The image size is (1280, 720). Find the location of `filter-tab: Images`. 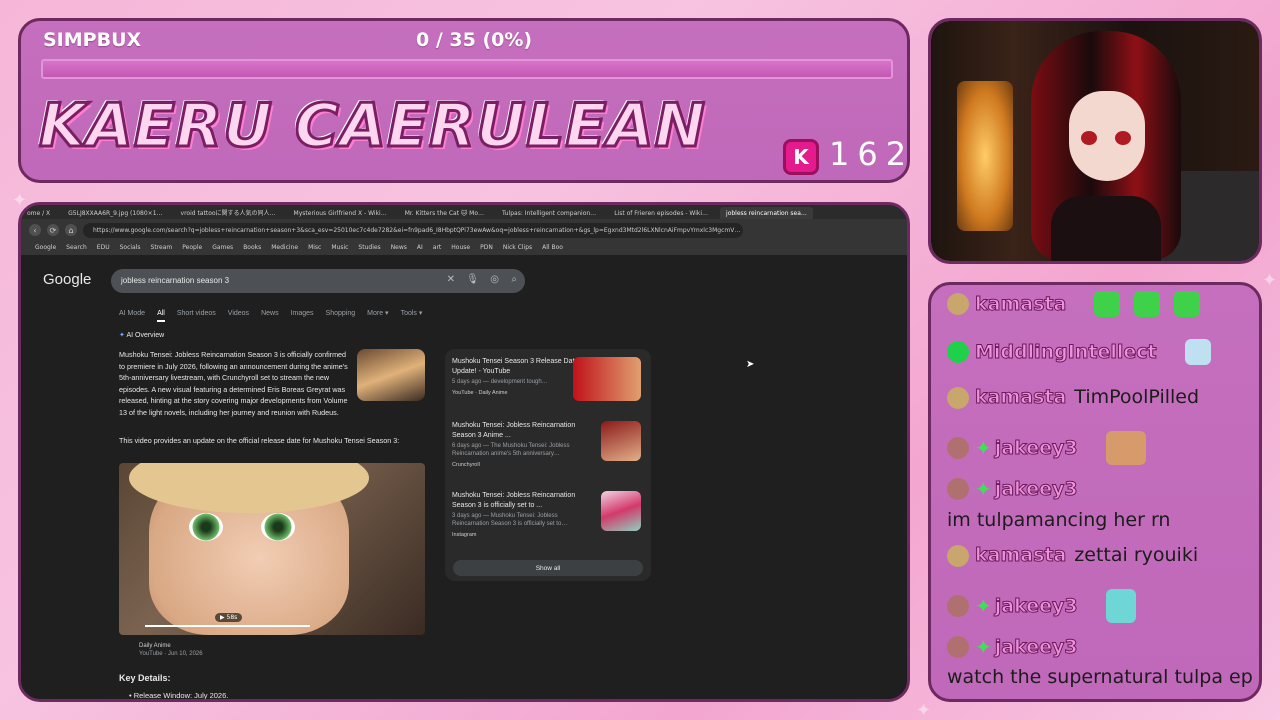

filter-tab: Images is located at coordinates (302, 313).